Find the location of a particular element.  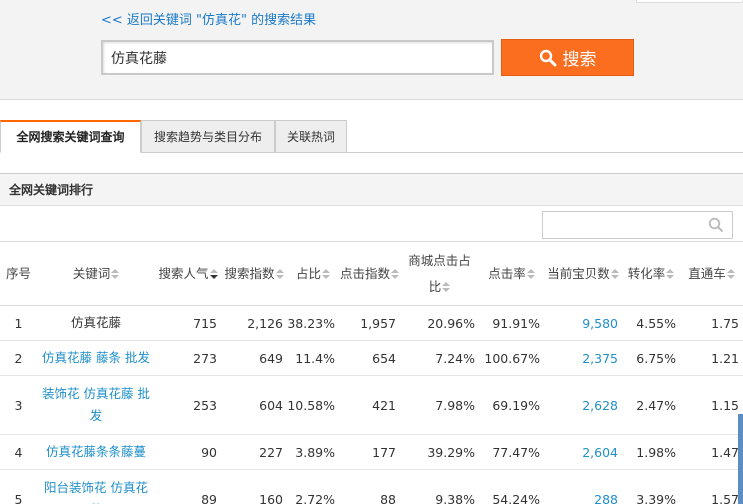

cell-keyword: 仿真花藤 is located at coordinates (96, 323).